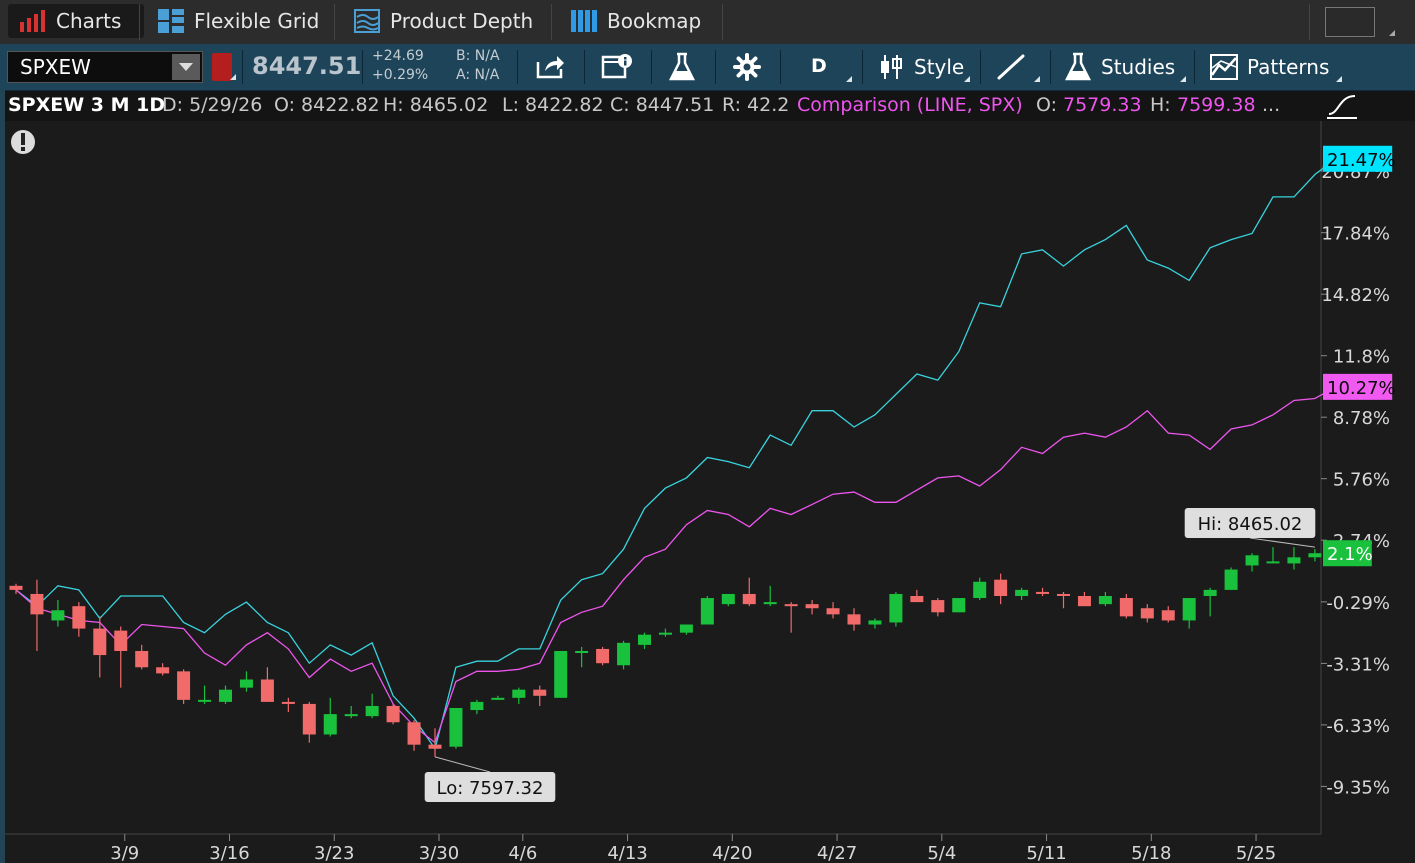 This screenshot has width=1415, height=863. What do you see at coordinates (478, 75) in the screenshot?
I see `ask-value: A: N/A` at bounding box center [478, 75].